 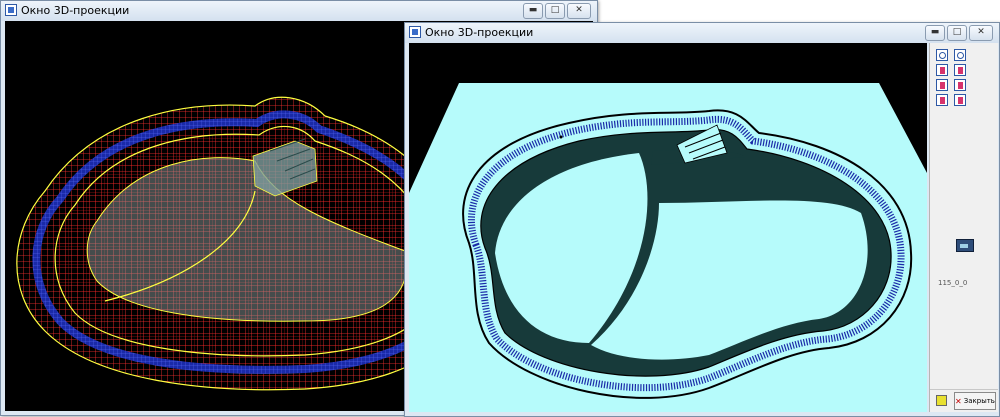 What do you see at coordinates (942, 55) in the screenshot?
I see `zoom-in-icon` at bounding box center [942, 55].